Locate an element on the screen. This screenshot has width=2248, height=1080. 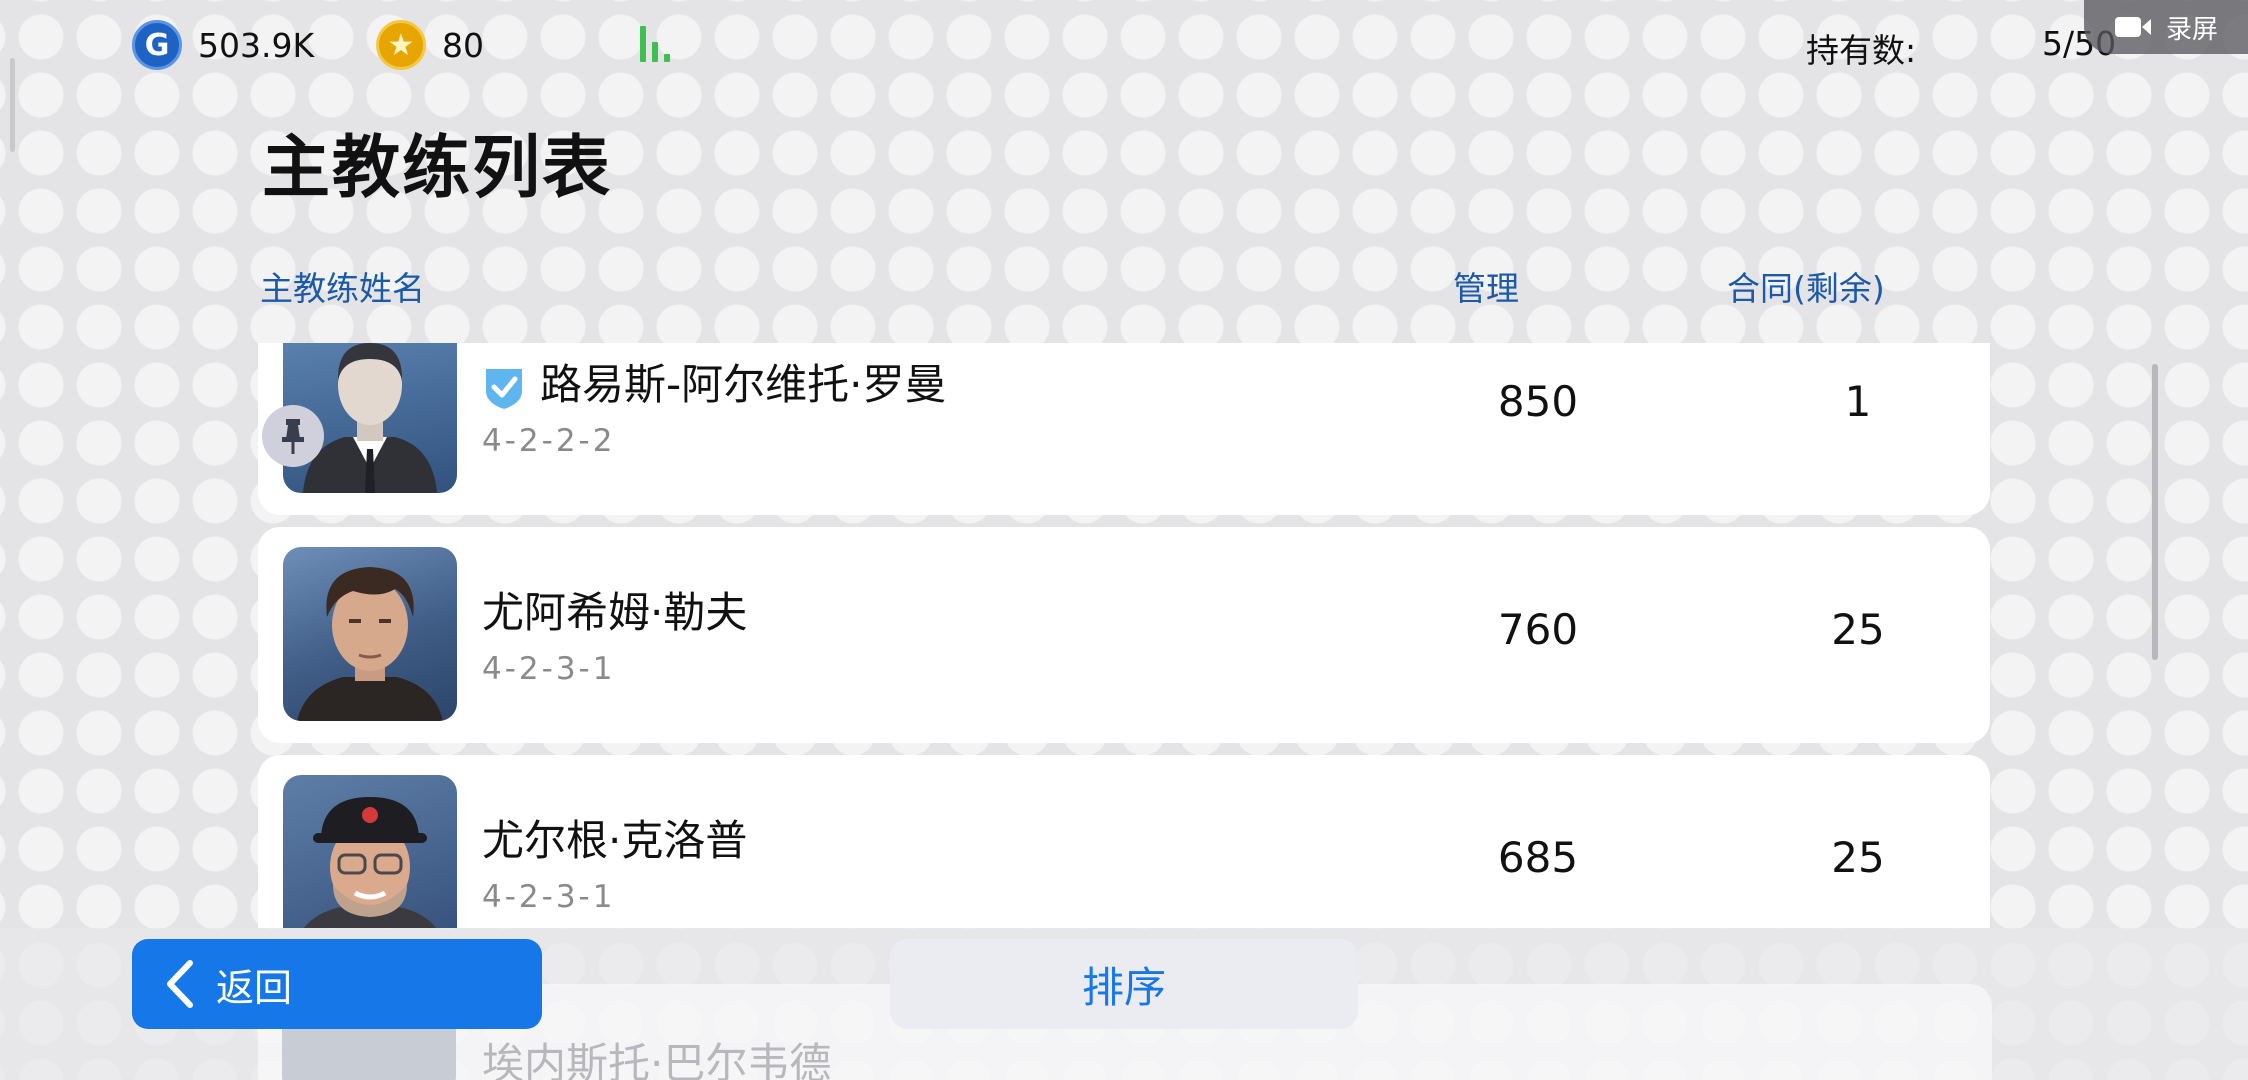
coach-row: 尤尔根·克洛普 4-2-3-1 685 25 is located at coordinates (1124, 841).